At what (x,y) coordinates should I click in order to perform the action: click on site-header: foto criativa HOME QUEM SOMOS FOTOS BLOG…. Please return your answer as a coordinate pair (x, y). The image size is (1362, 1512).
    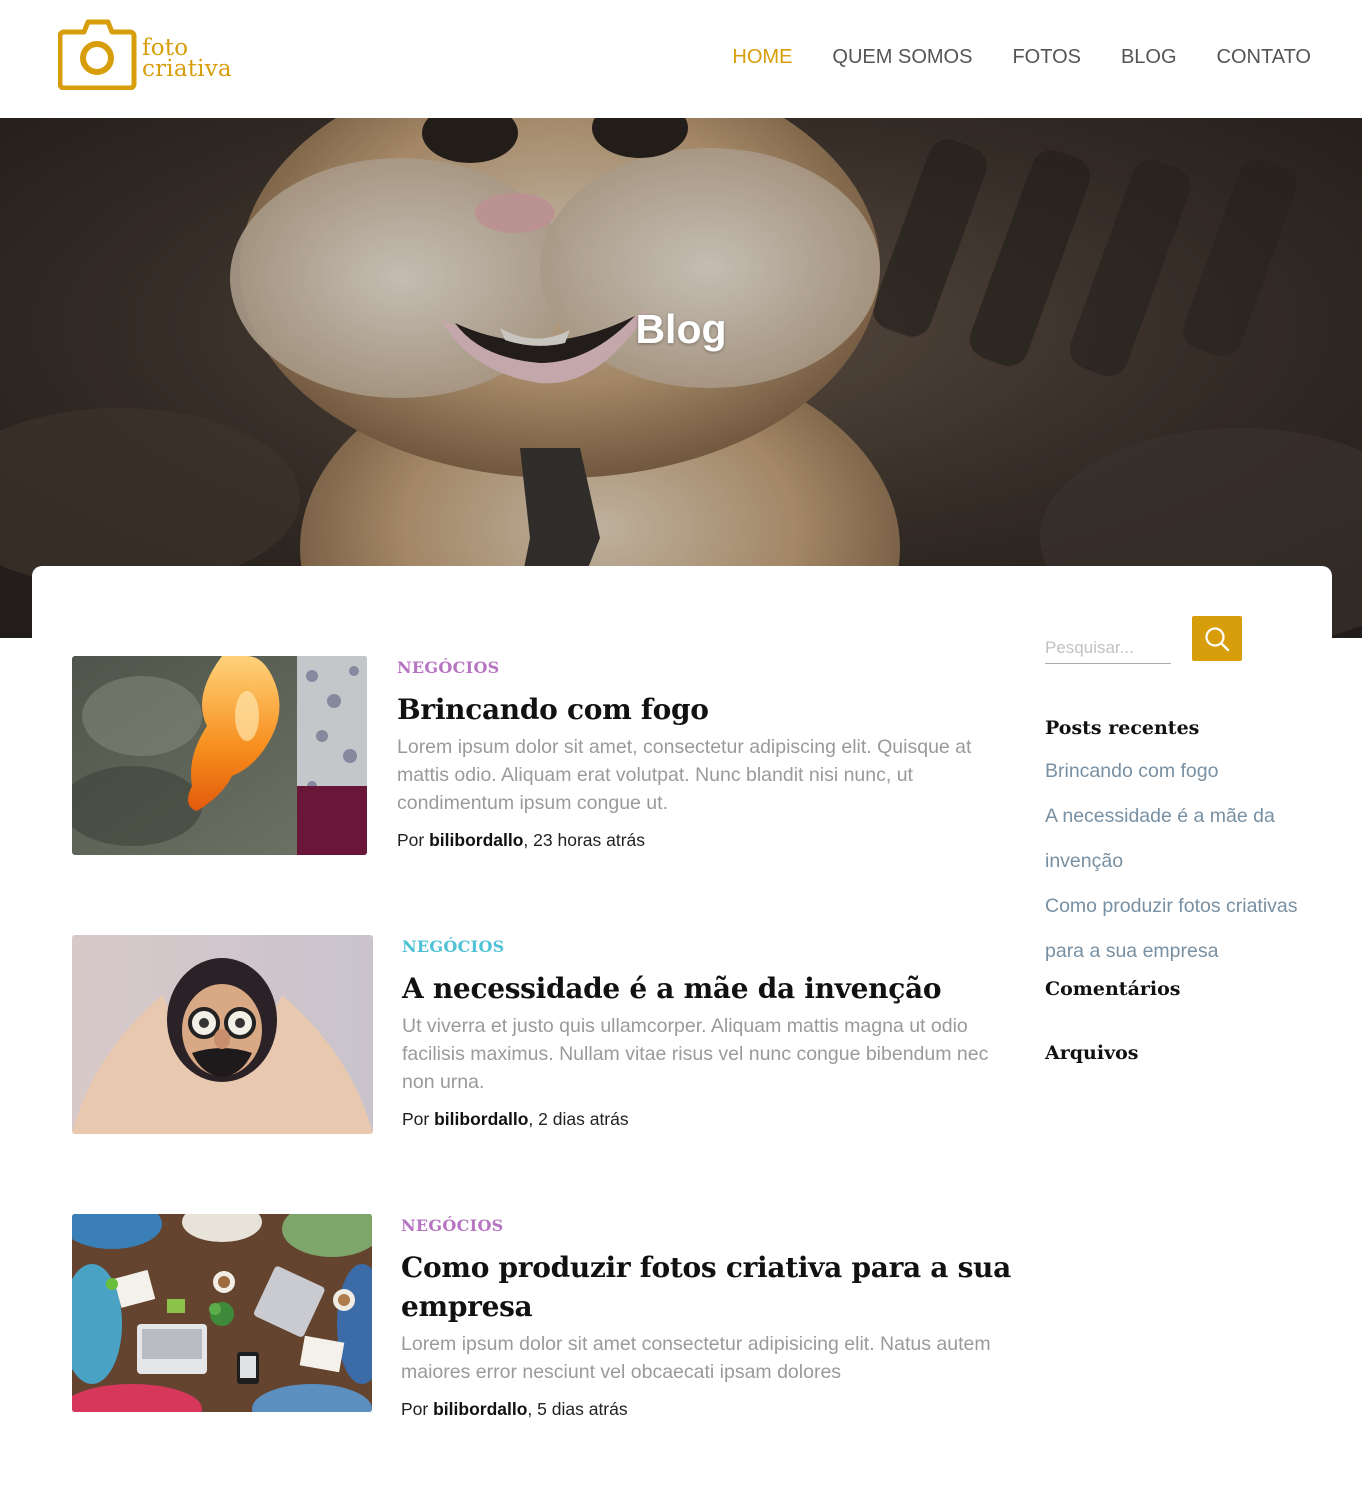
    Looking at the image, I should click on (681, 59).